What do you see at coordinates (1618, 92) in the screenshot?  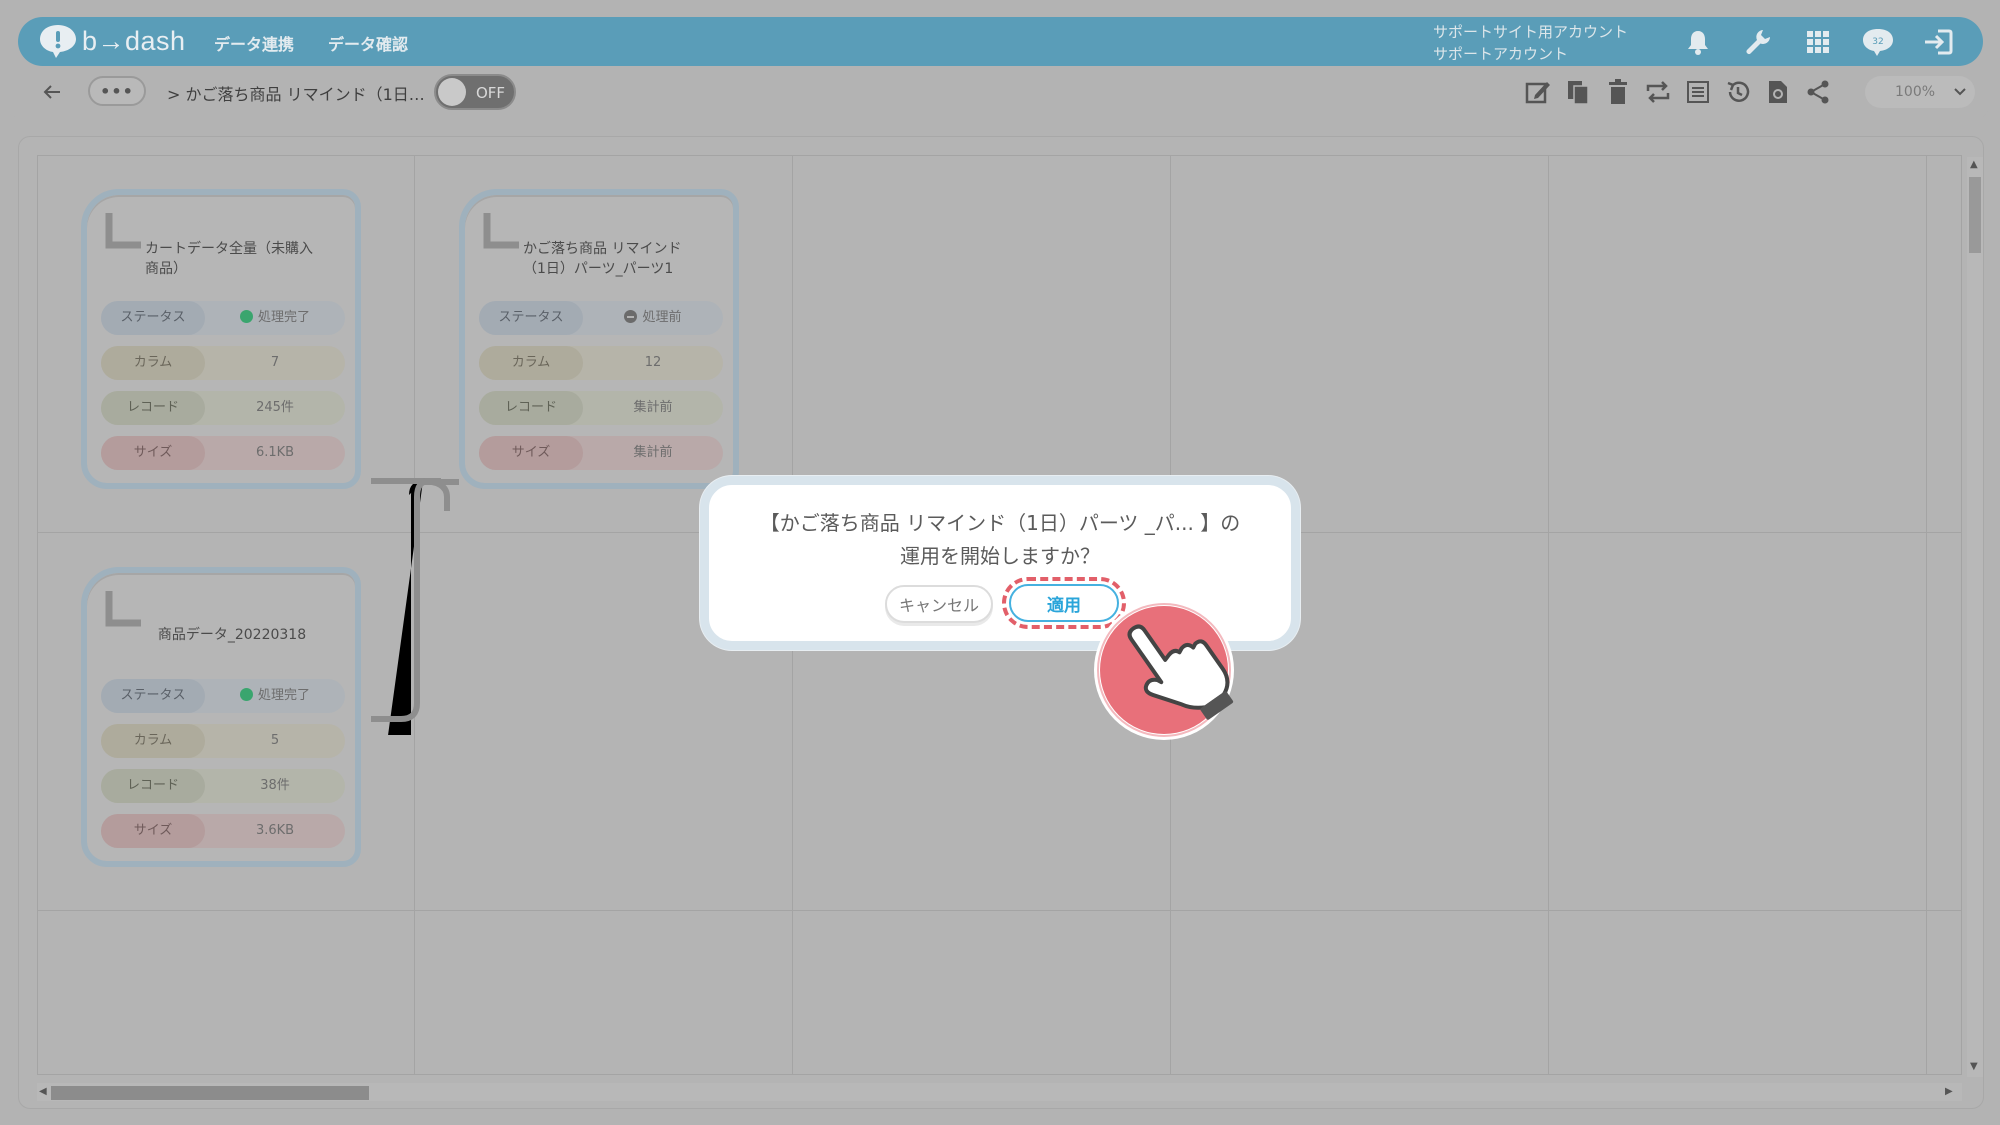 I see `trash-icon` at bounding box center [1618, 92].